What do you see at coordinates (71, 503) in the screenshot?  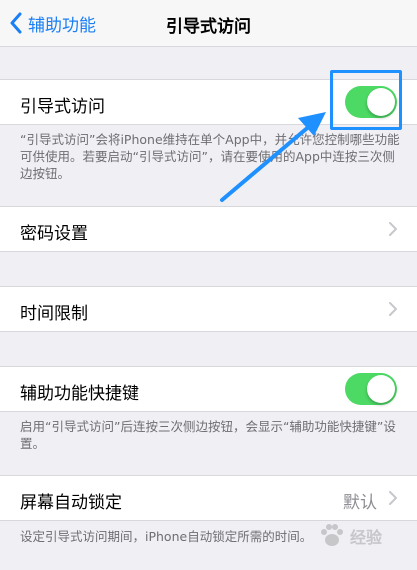 I see `auto-lock-label: 屏幕自动锁定` at bounding box center [71, 503].